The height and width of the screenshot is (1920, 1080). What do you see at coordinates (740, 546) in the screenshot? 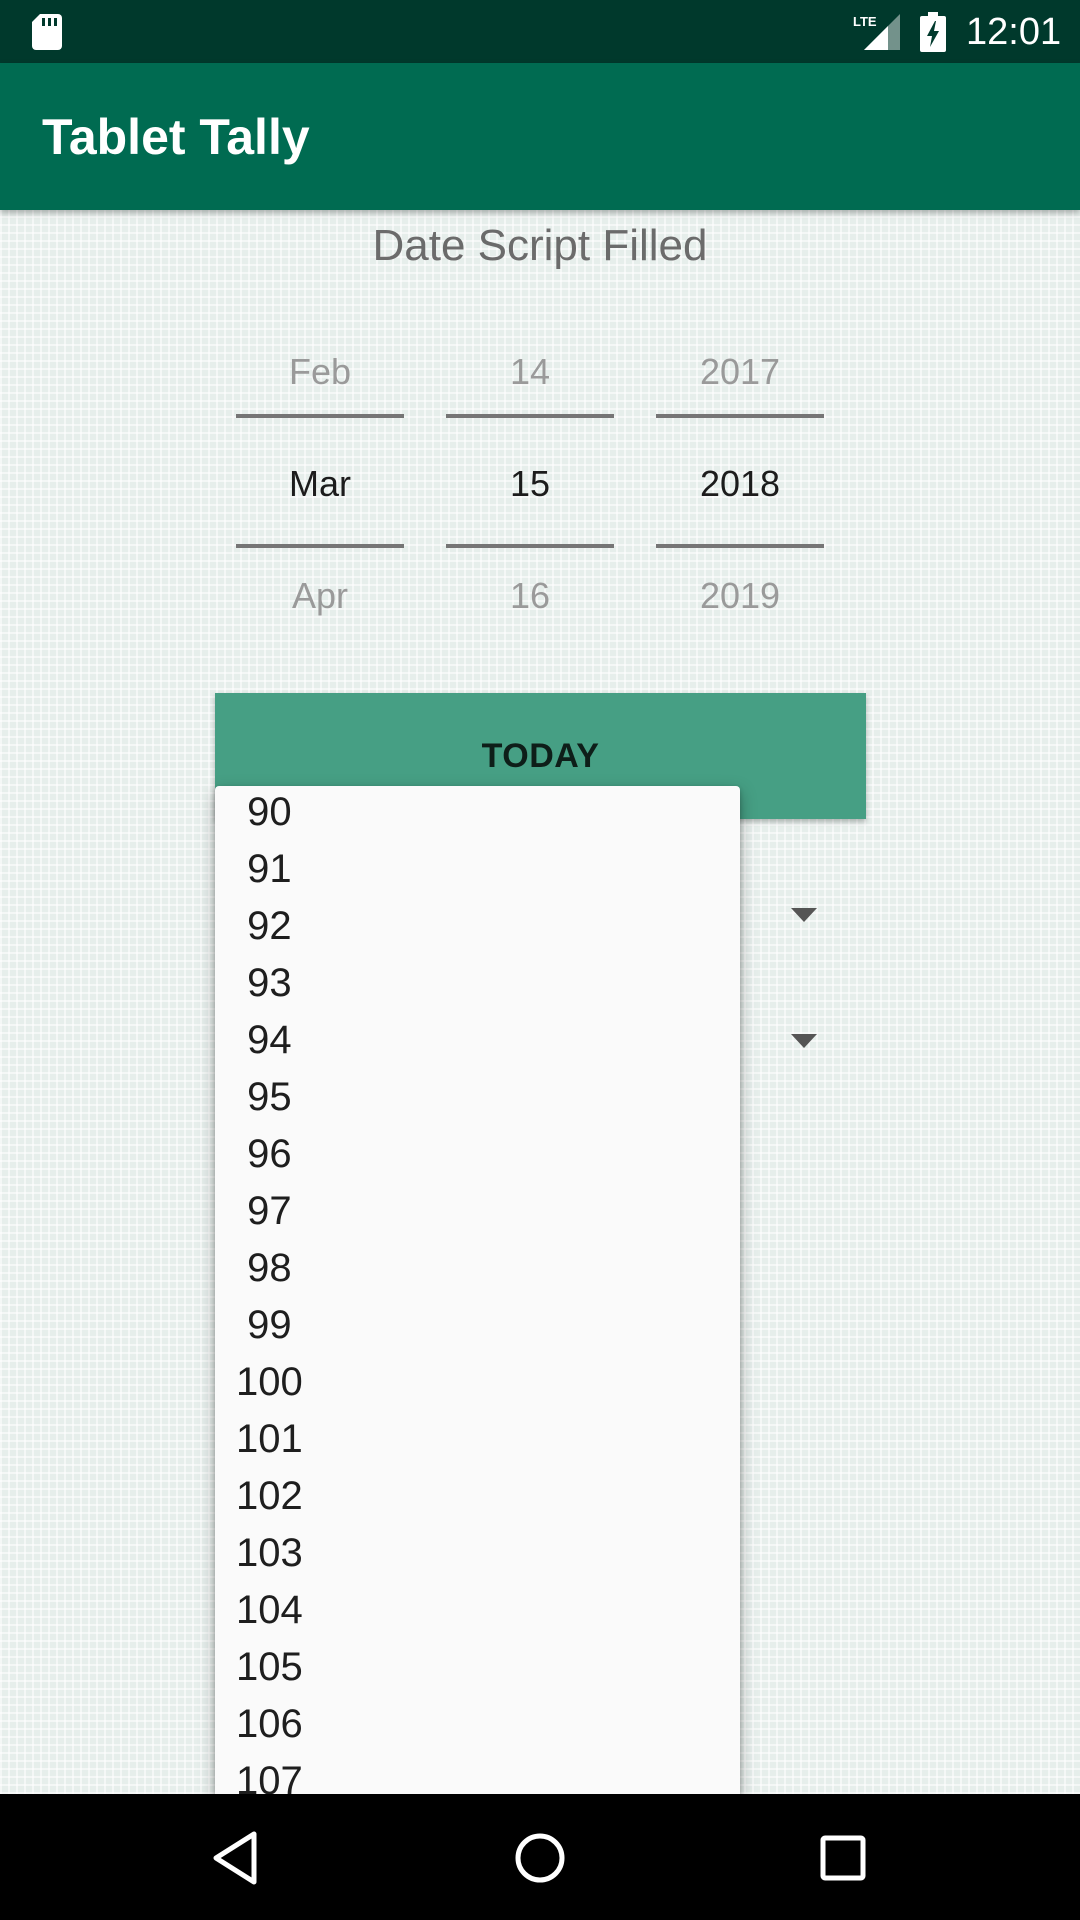
I see `year-divider-bottom` at bounding box center [740, 546].